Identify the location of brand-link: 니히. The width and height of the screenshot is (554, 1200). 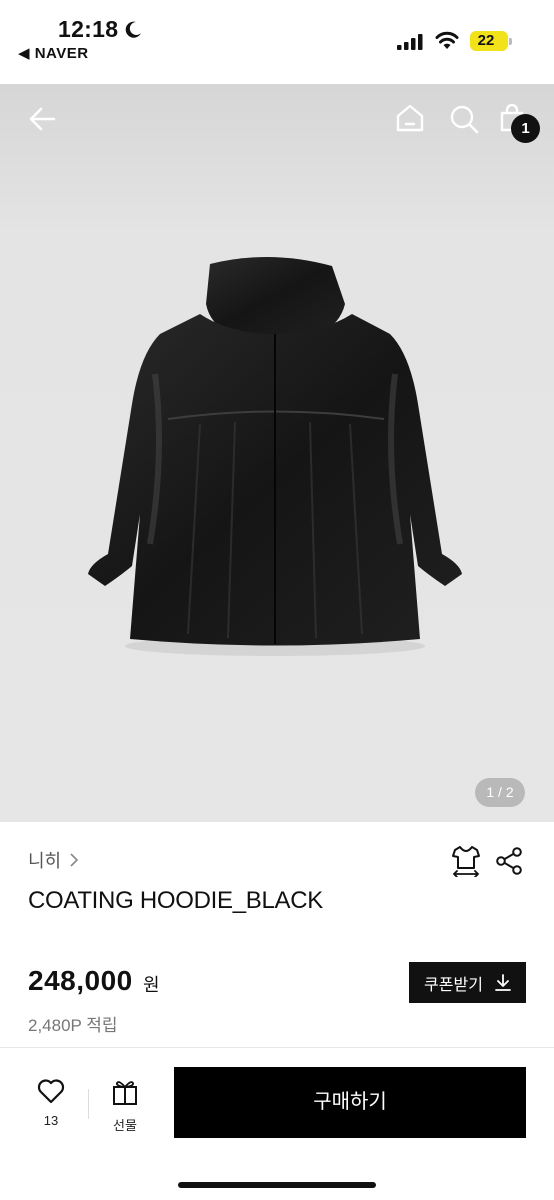
(53, 860).